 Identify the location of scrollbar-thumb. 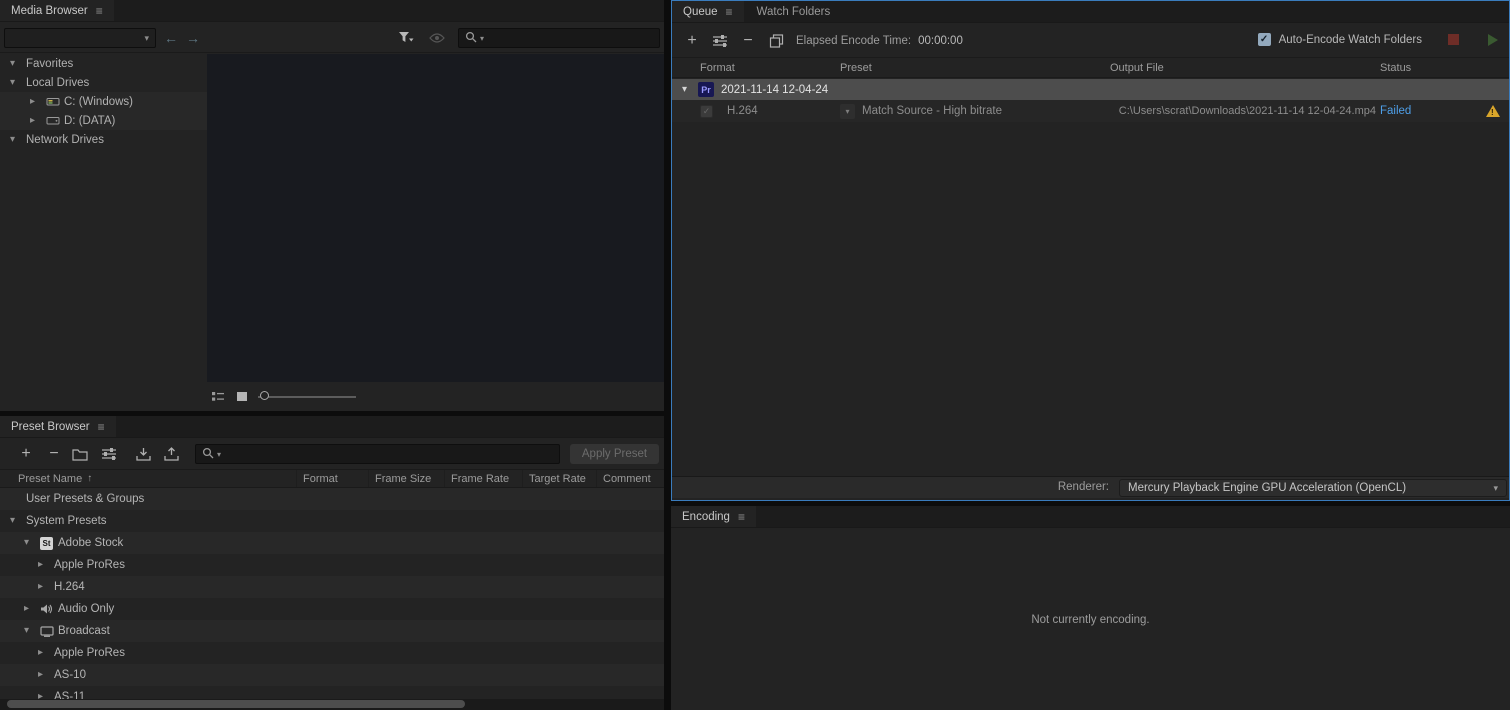
(236, 704).